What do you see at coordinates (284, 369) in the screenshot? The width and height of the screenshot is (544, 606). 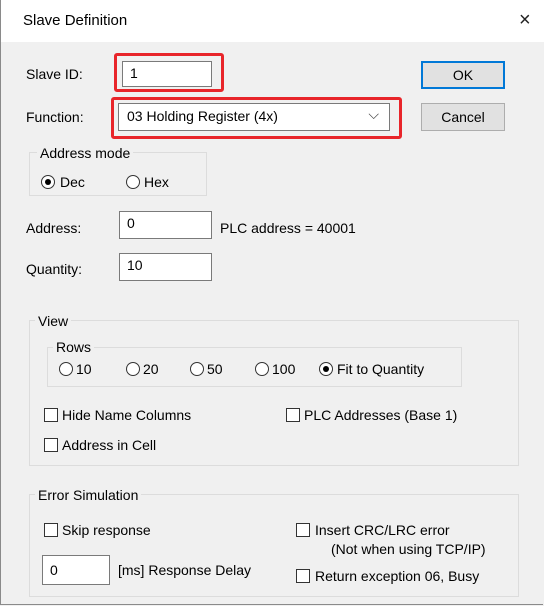 I see `rows-100-label: 100` at bounding box center [284, 369].